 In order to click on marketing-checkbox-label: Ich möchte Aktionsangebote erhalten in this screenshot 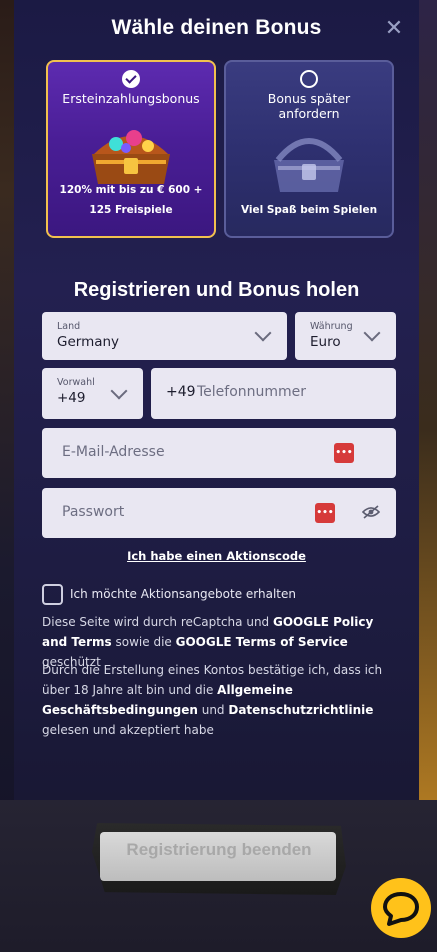, I will do `click(183, 594)`.